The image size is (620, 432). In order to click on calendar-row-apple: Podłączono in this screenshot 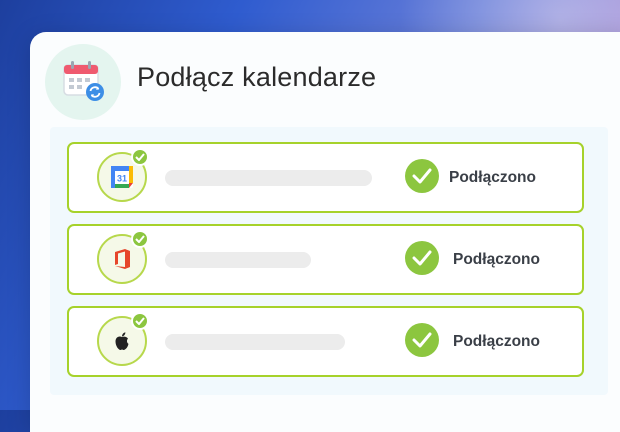, I will do `click(325, 341)`.